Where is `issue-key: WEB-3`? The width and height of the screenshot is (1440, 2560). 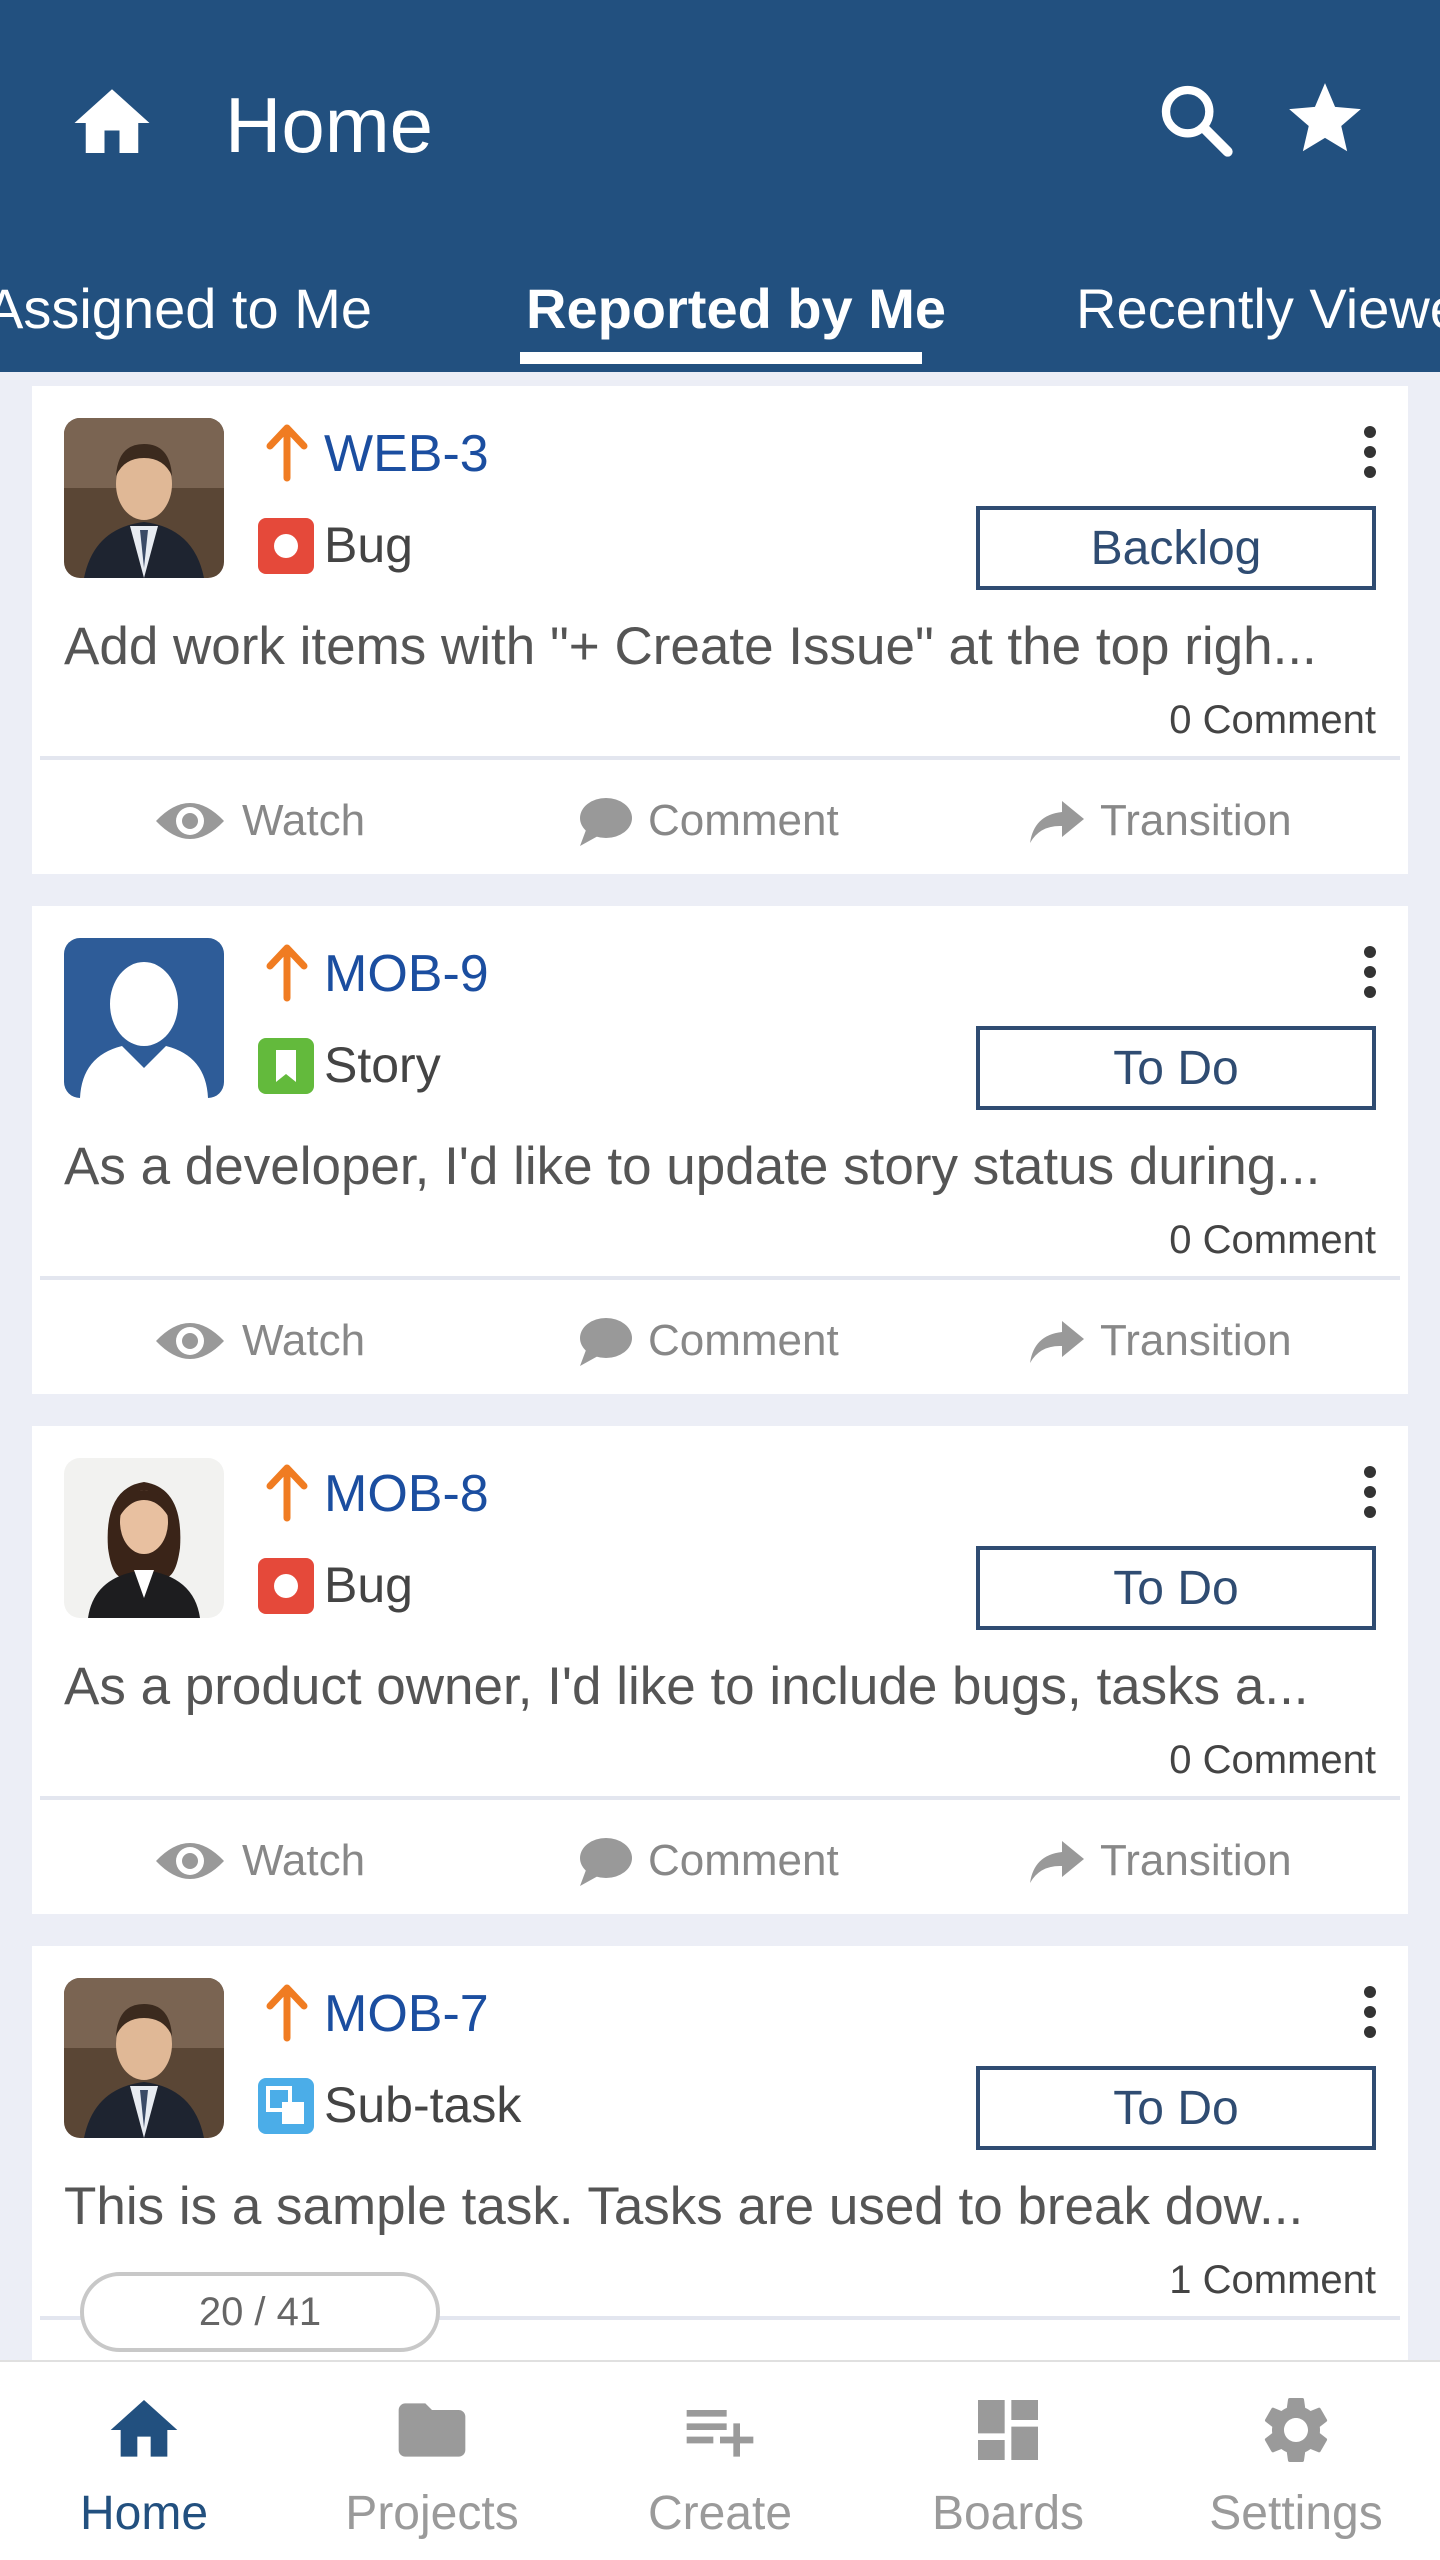 issue-key: WEB-3 is located at coordinates (406, 454).